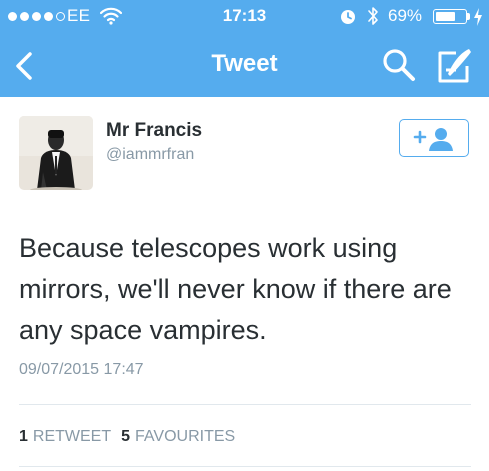  What do you see at coordinates (445, 16) in the screenshot?
I see `battery-level` at bounding box center [445, 16].